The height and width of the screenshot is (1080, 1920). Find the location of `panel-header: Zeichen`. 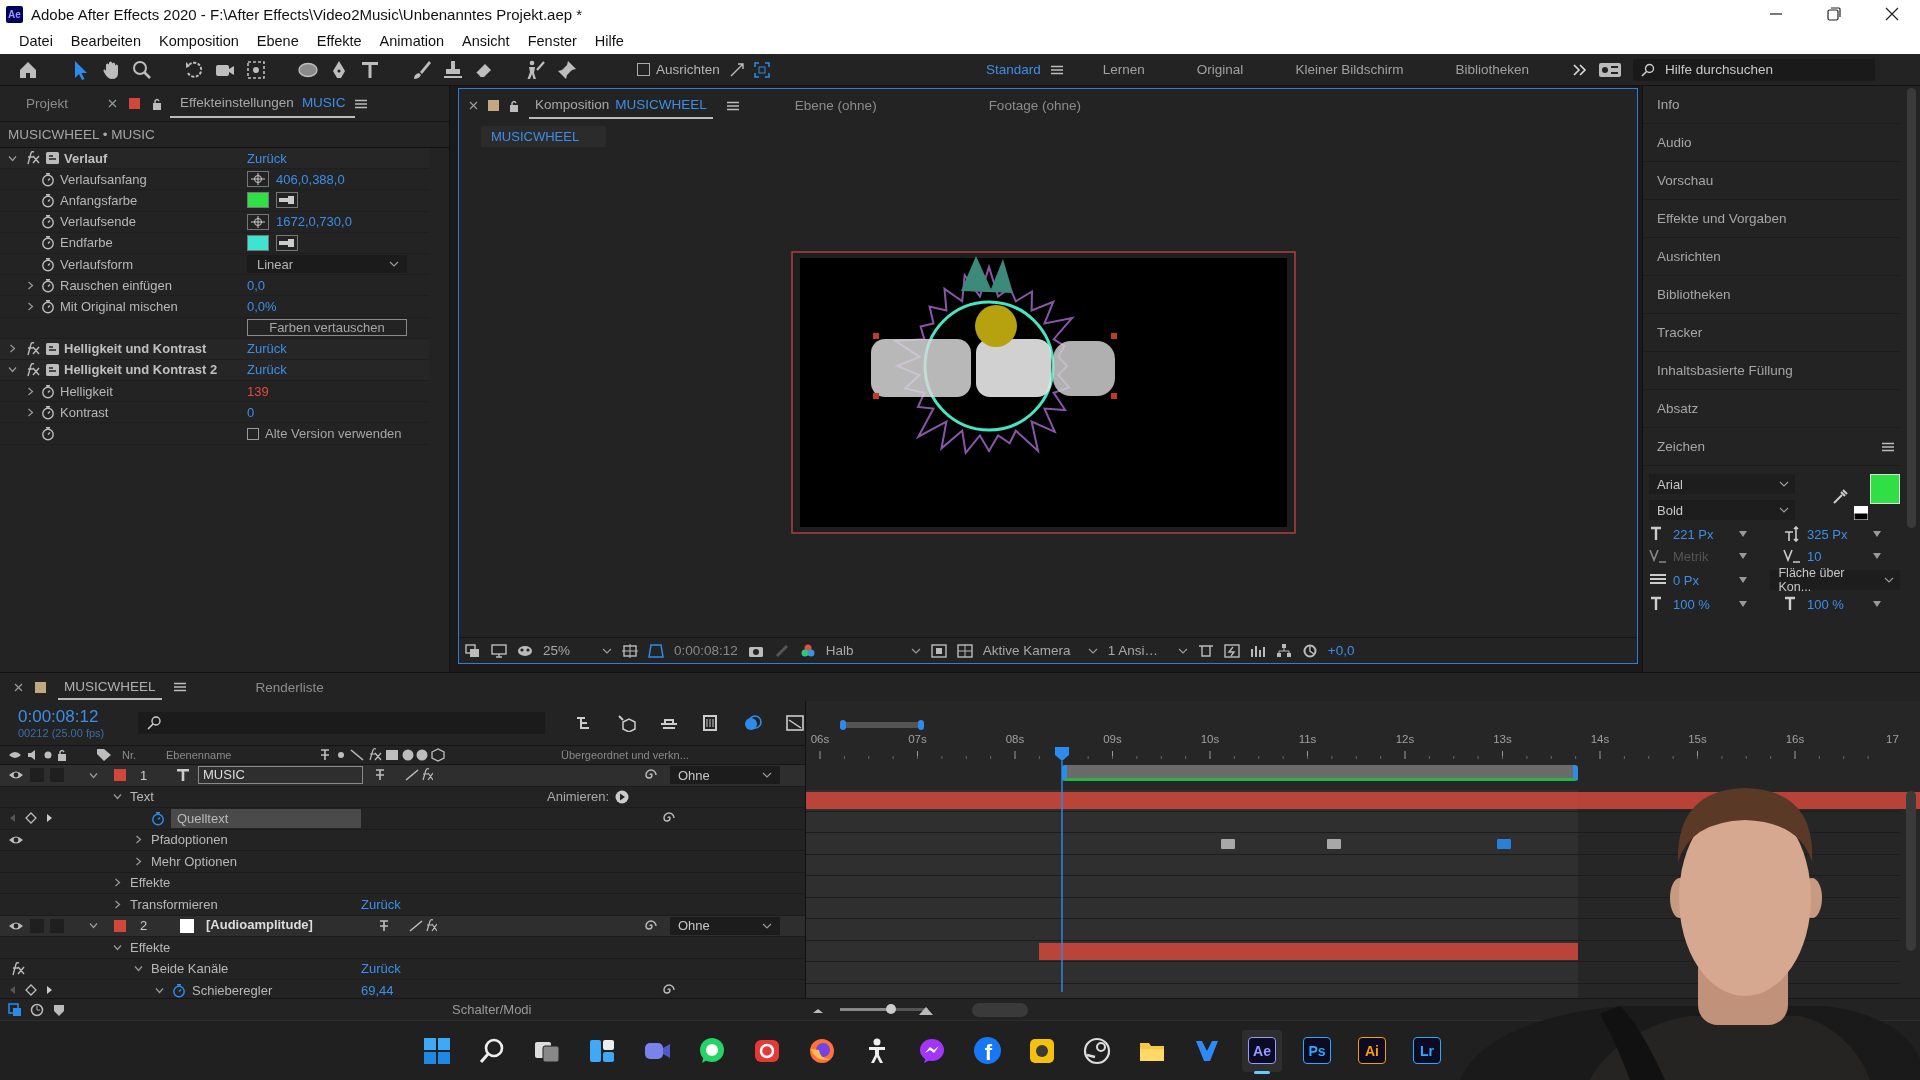

panel-header: Zeichen is located at coordinates (1681, 446).